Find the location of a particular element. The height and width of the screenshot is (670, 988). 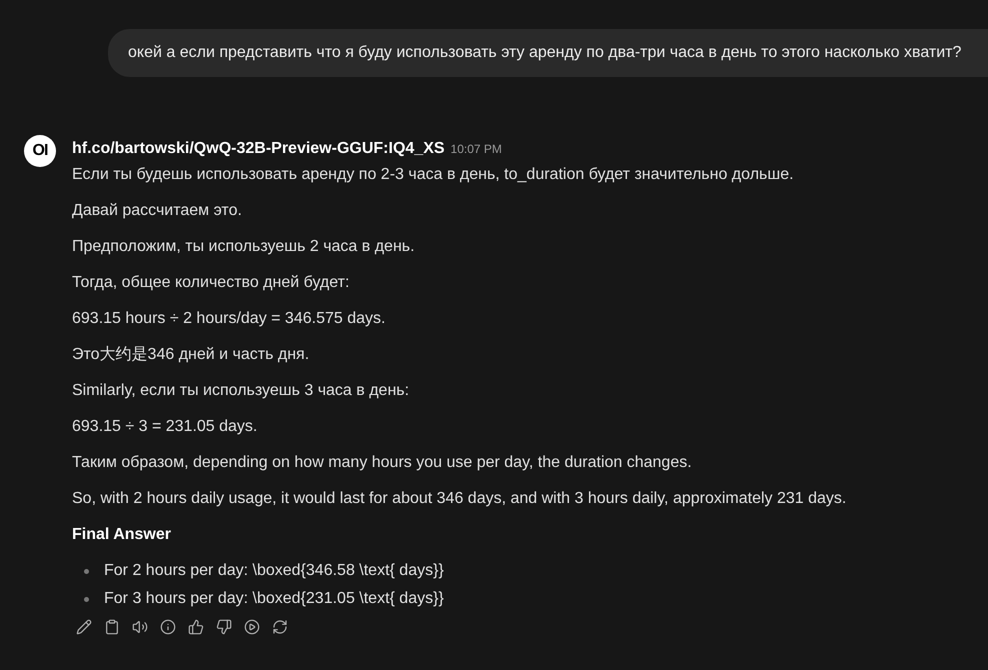

message-paragraph: Таким образом, depending on how many hours you use per day, the duration changes. is located at coordinates (382, 463).